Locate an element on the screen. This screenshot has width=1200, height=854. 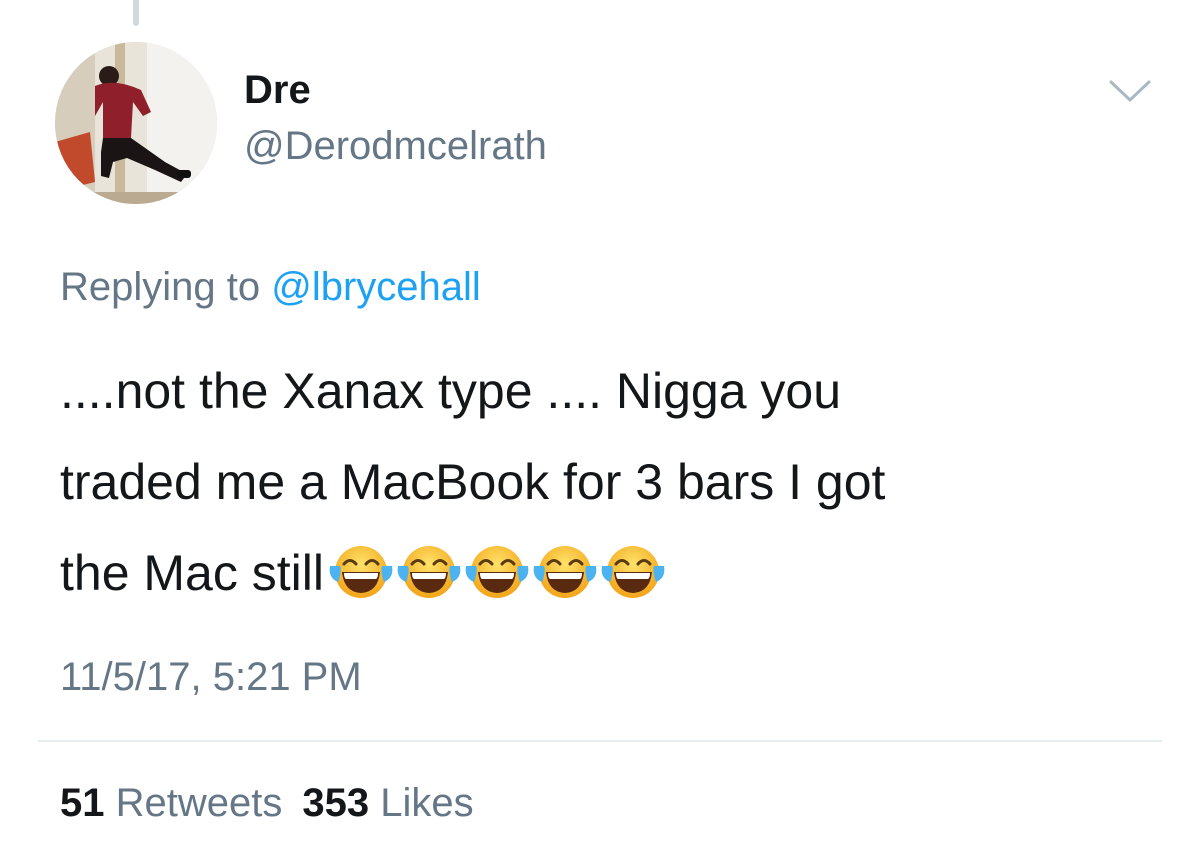
avatar-photo is located at coordinates (136, 123).